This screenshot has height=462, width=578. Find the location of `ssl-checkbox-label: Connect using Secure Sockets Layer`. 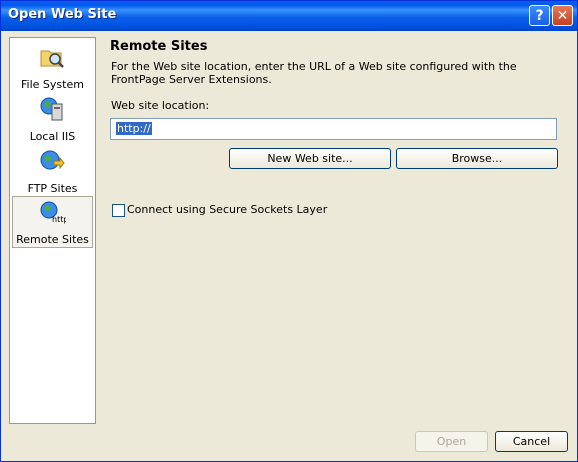

ssl-checkbox-label: Connect using Secure Sockets Layer is located at coordinates (227, 209).